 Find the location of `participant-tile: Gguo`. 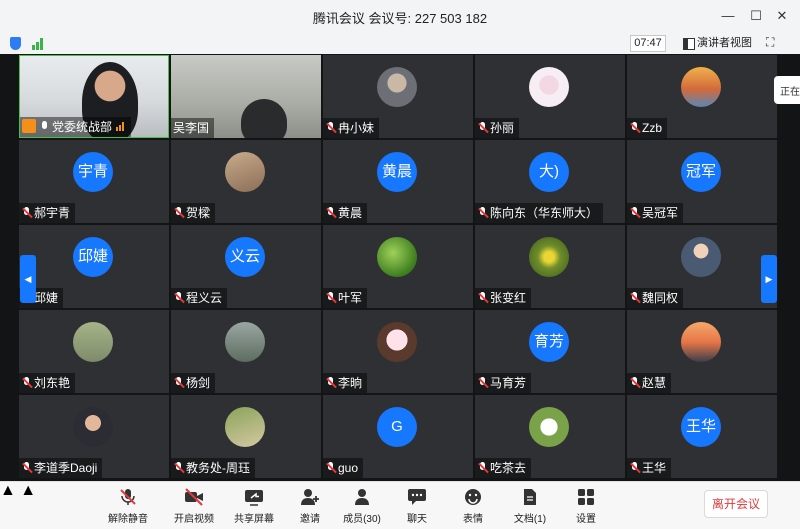

participant-tile: Gguo is located at coordinates (398, 436).